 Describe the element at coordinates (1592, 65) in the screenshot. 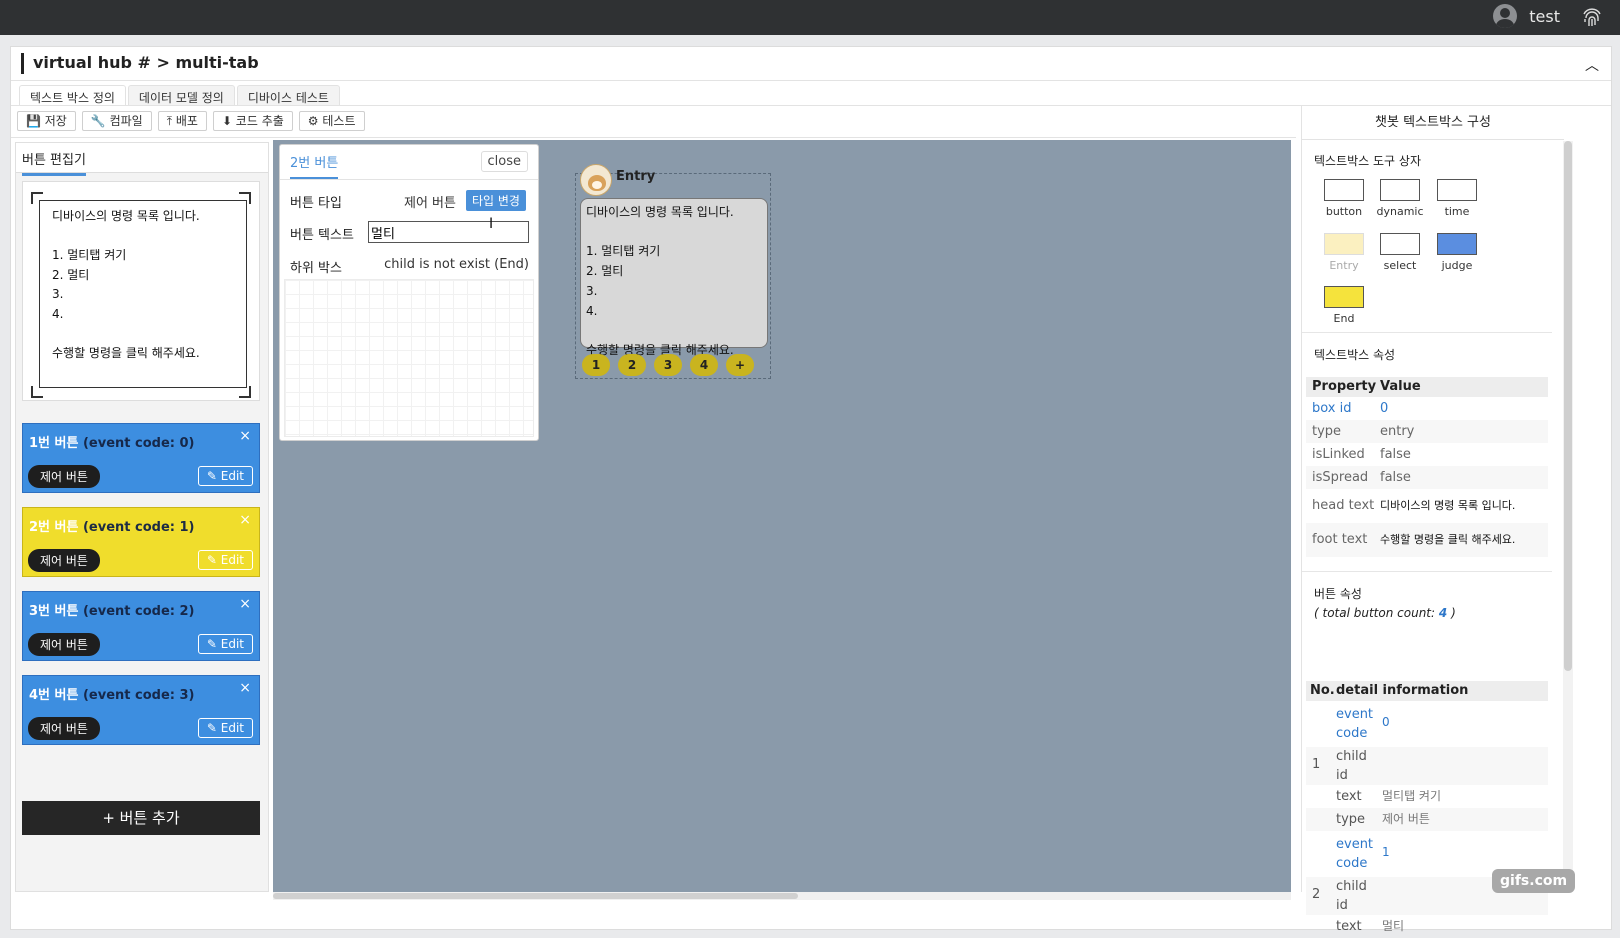

I see `collapse-chevron-icon: ︿` at that location.